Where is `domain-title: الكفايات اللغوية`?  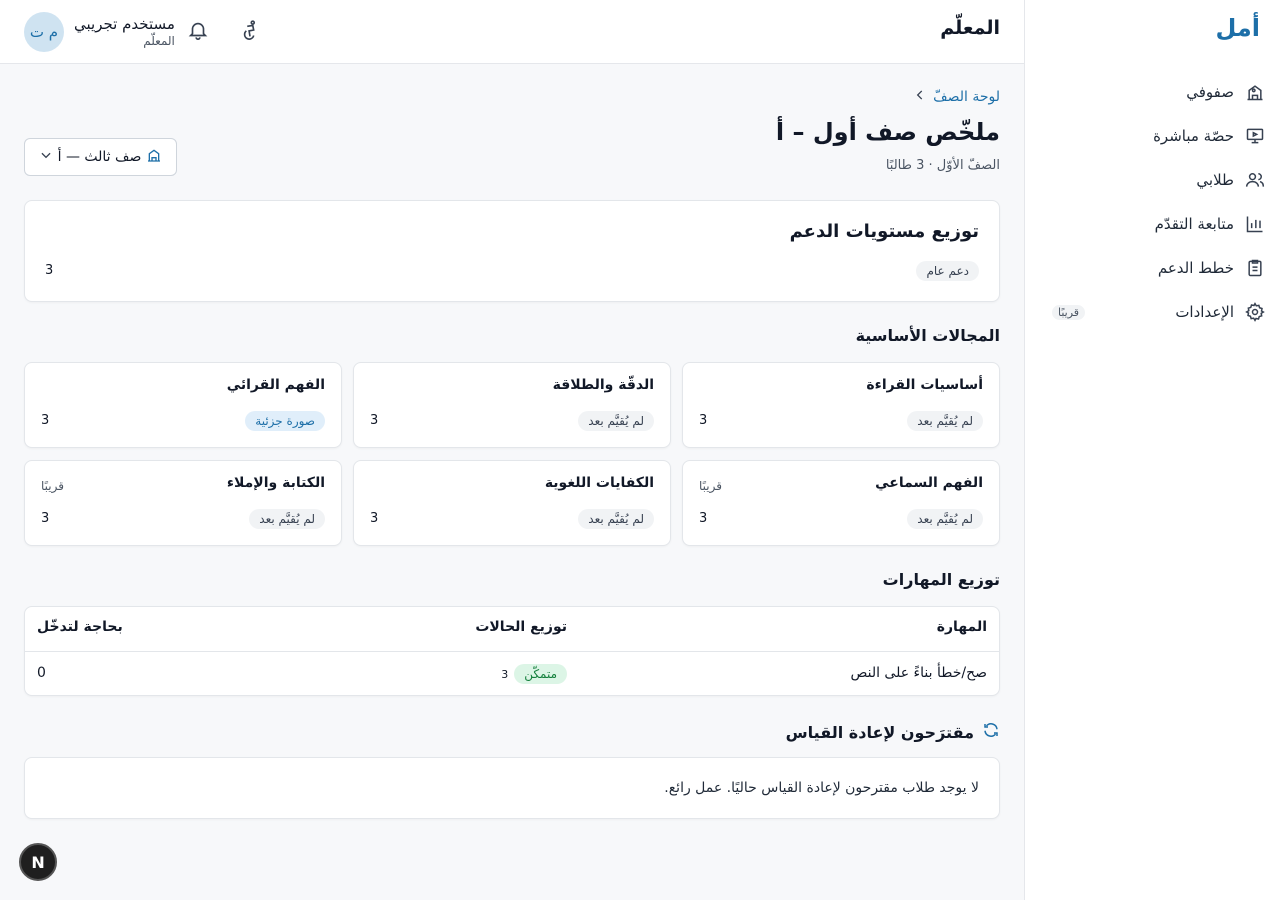 domain-title: الكفايات اللغوية is located at coordinates (599, 483).